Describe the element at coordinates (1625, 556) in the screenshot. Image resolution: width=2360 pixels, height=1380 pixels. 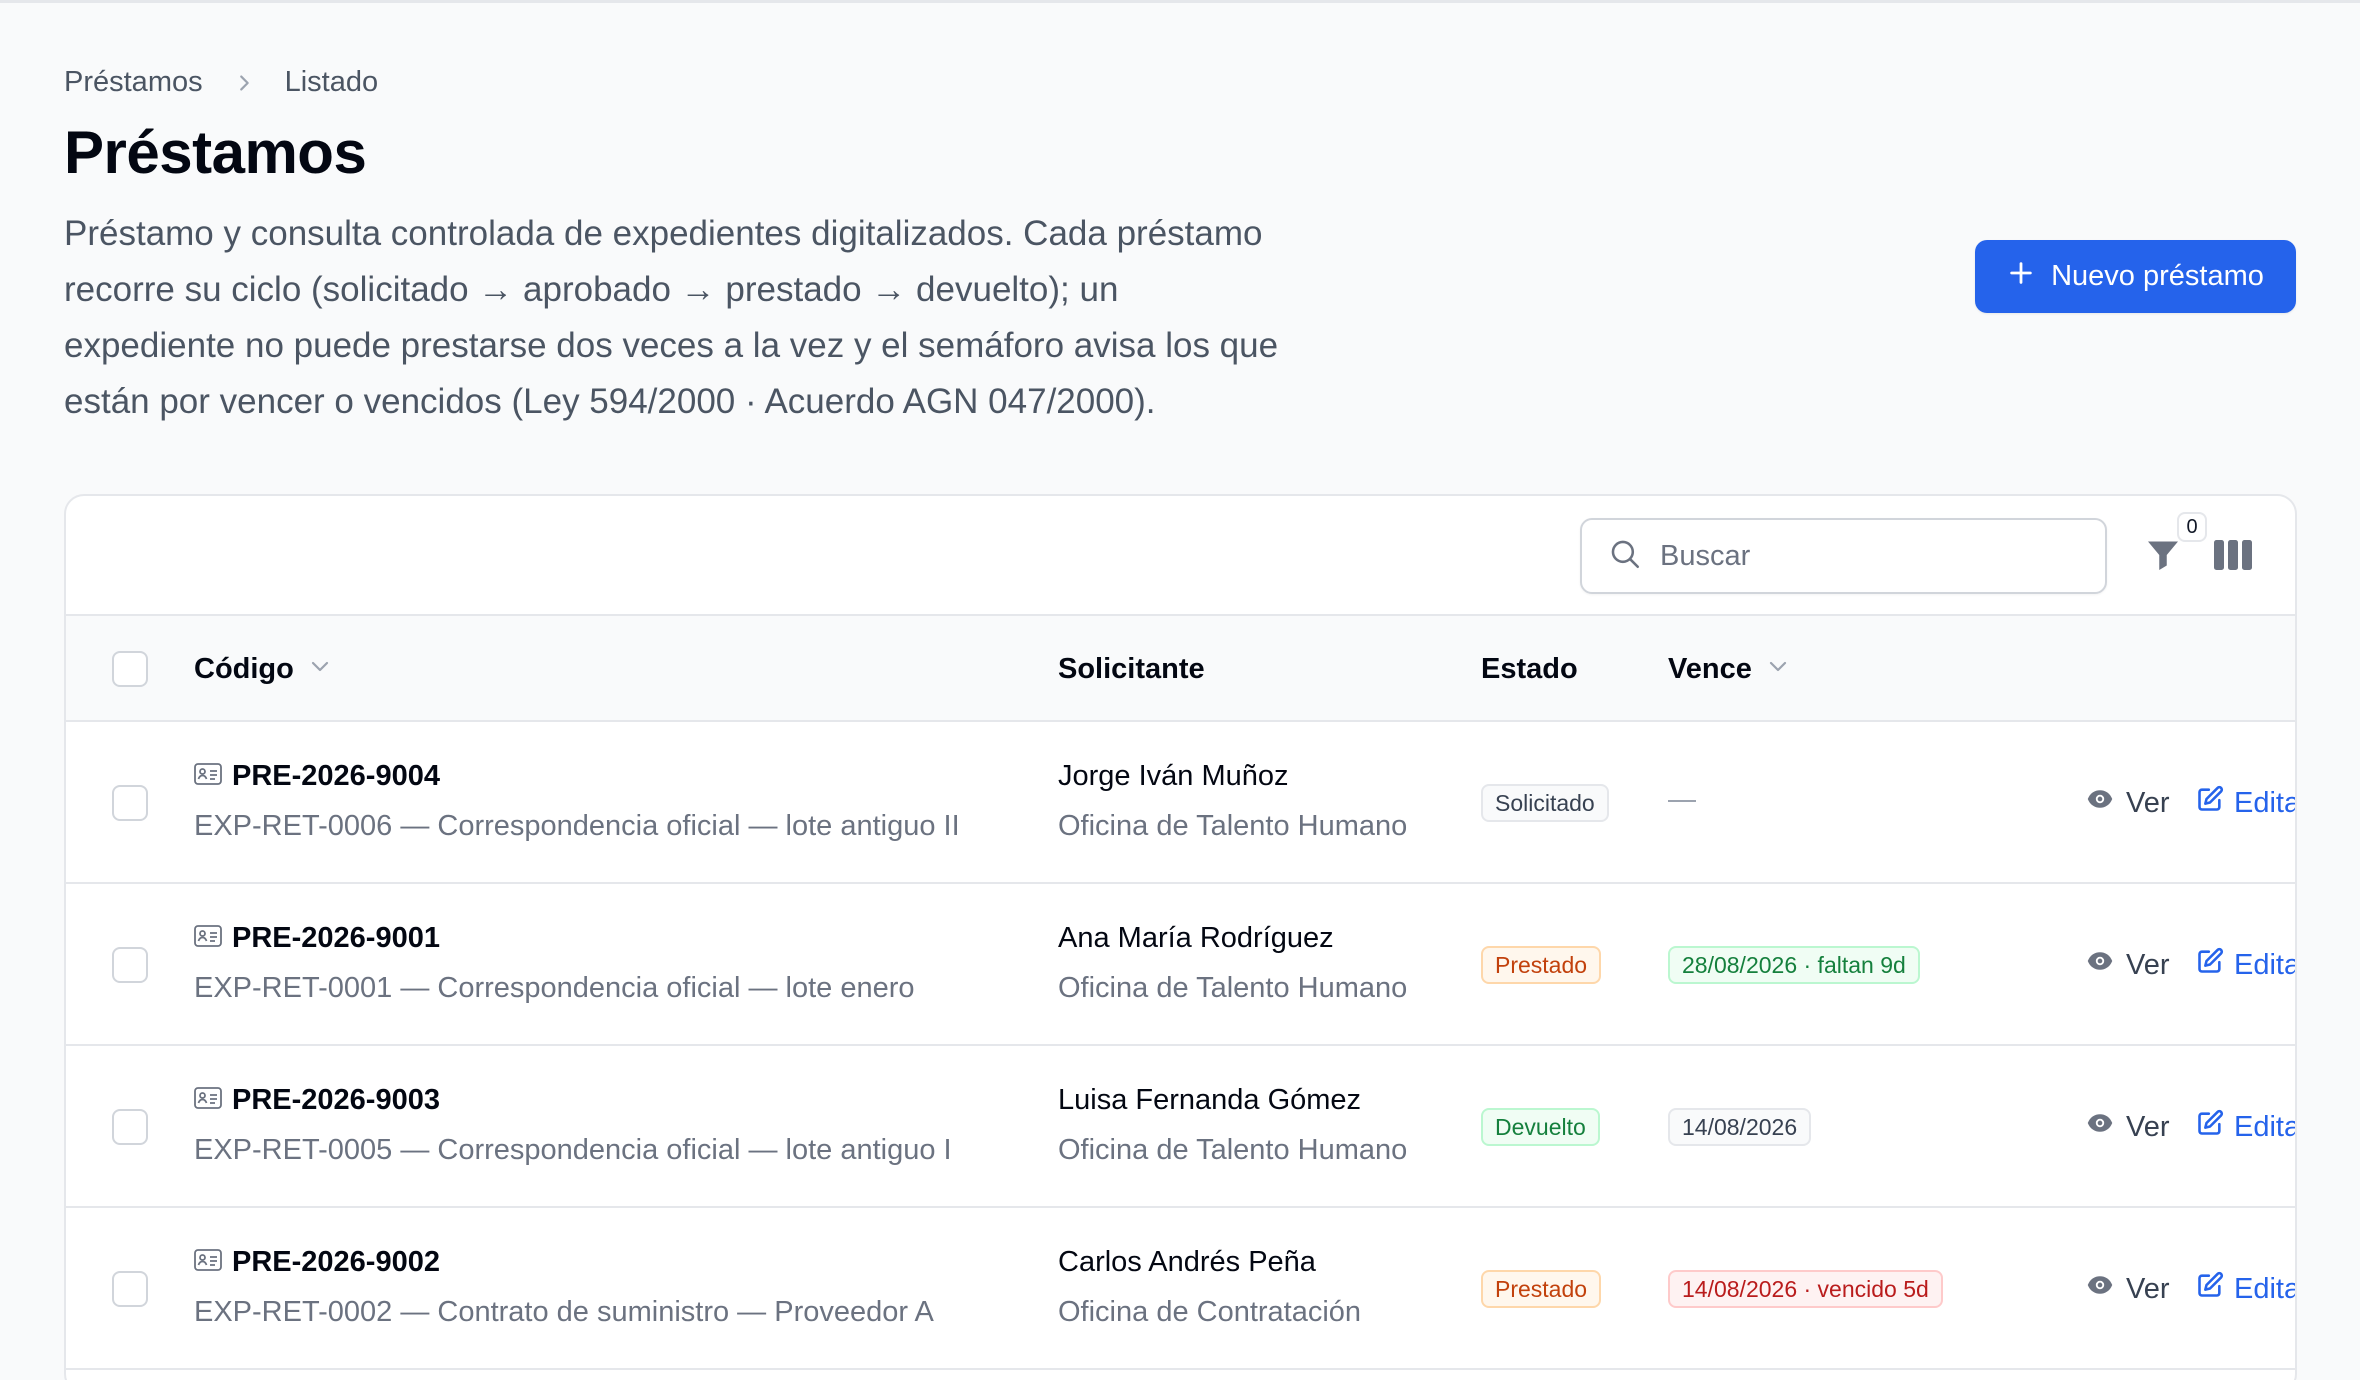
I see `search-icon` at that location.